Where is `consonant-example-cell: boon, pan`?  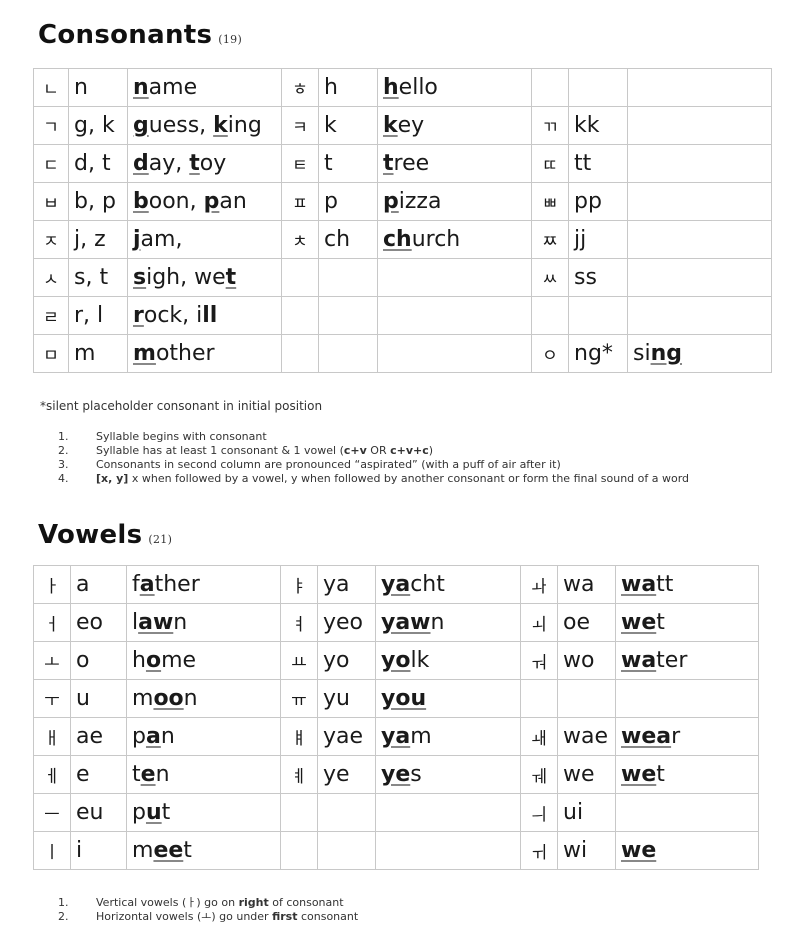
consonant-example-cell: boon, pan is located at coordinates (204, 201).